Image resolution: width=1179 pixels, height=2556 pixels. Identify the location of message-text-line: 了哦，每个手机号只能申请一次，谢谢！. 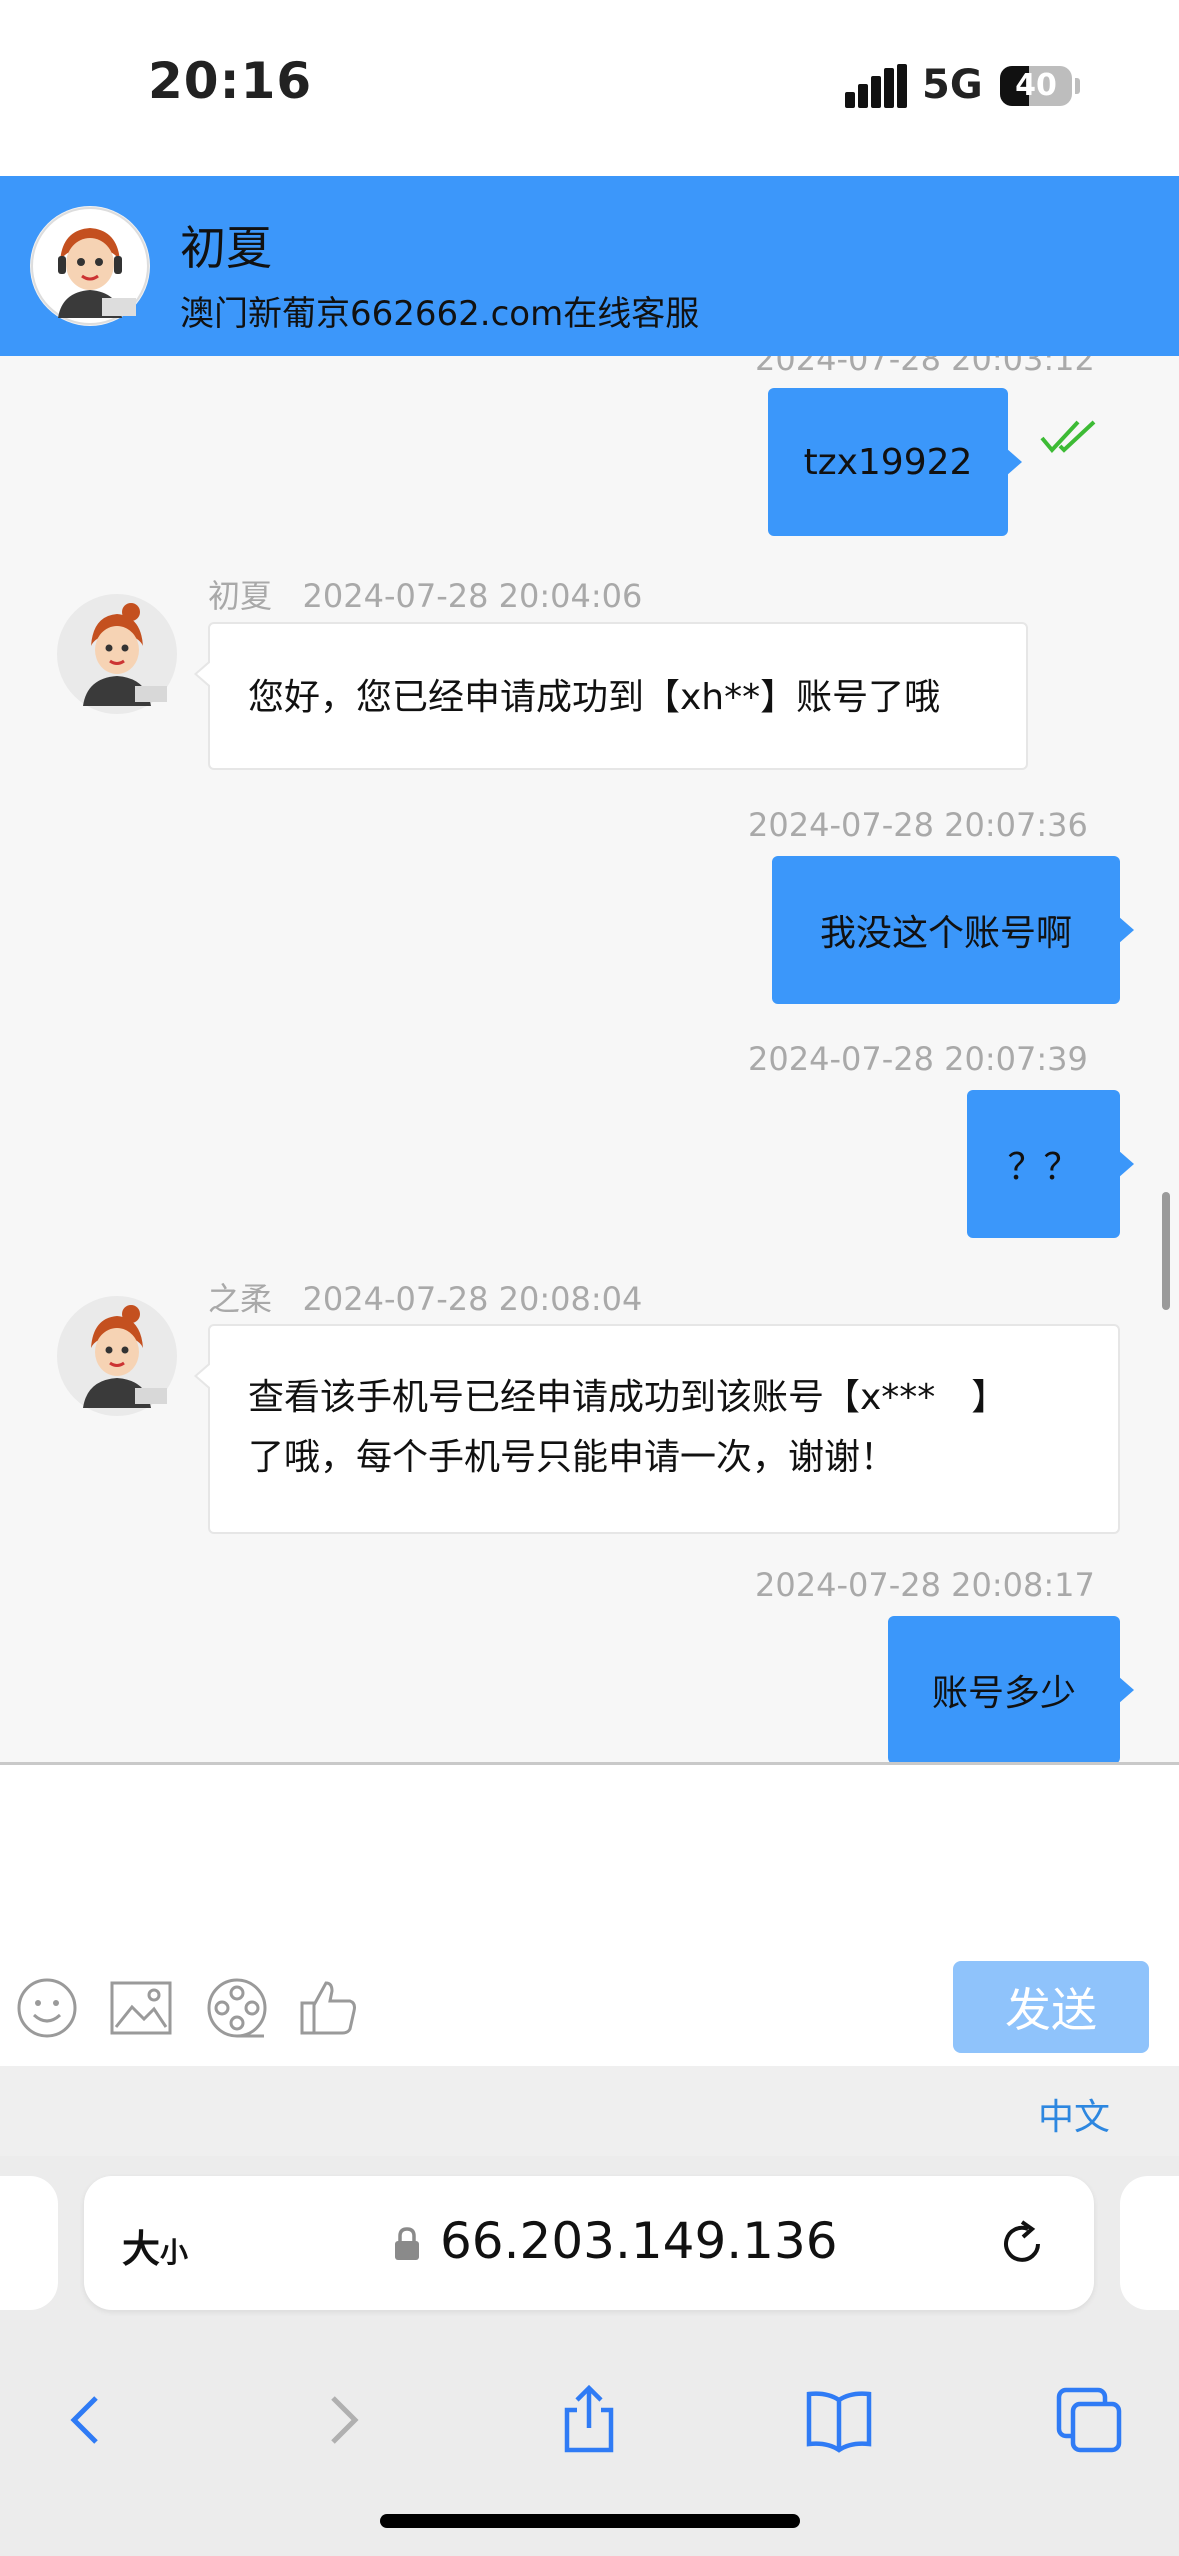
(572, 1457).